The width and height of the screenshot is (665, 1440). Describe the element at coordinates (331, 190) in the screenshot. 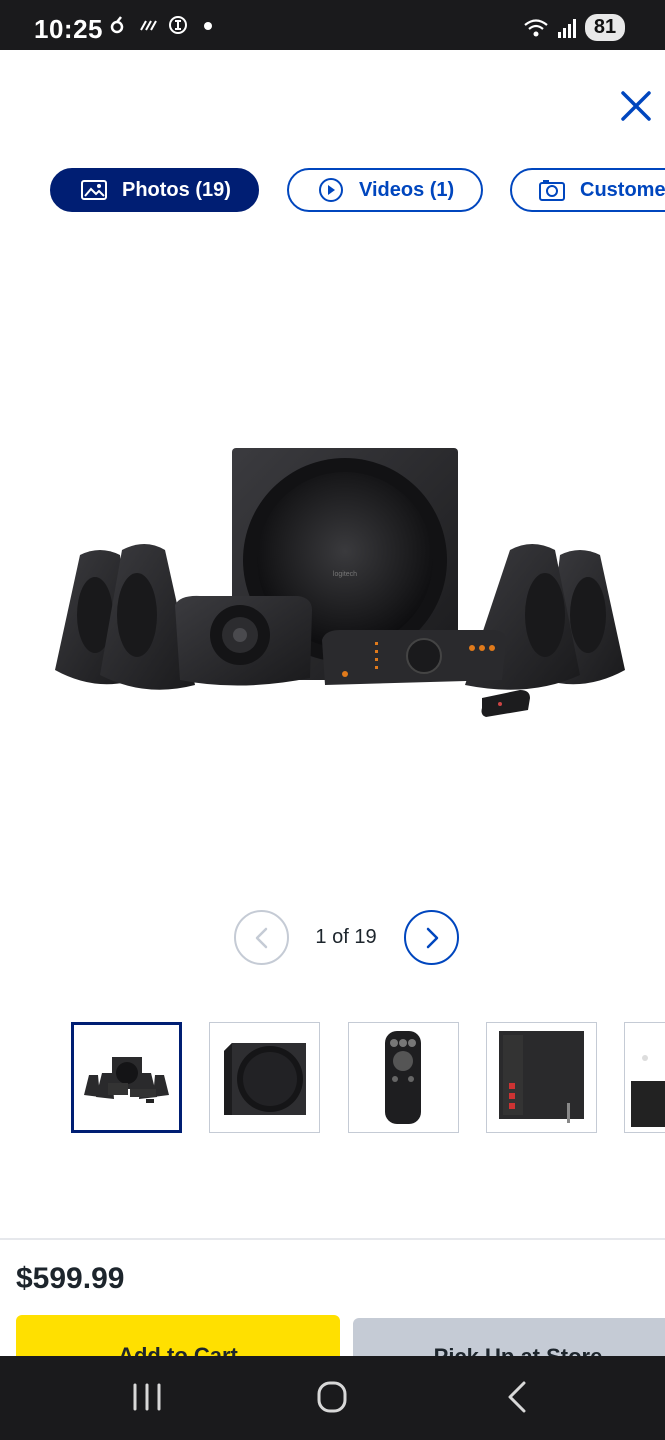

I see `play-circle-icon` at that location.